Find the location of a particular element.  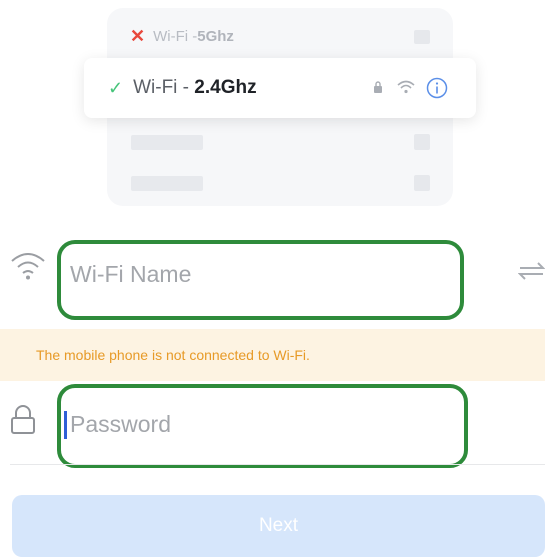

next-button: Next is located at coordinates (278, 526).